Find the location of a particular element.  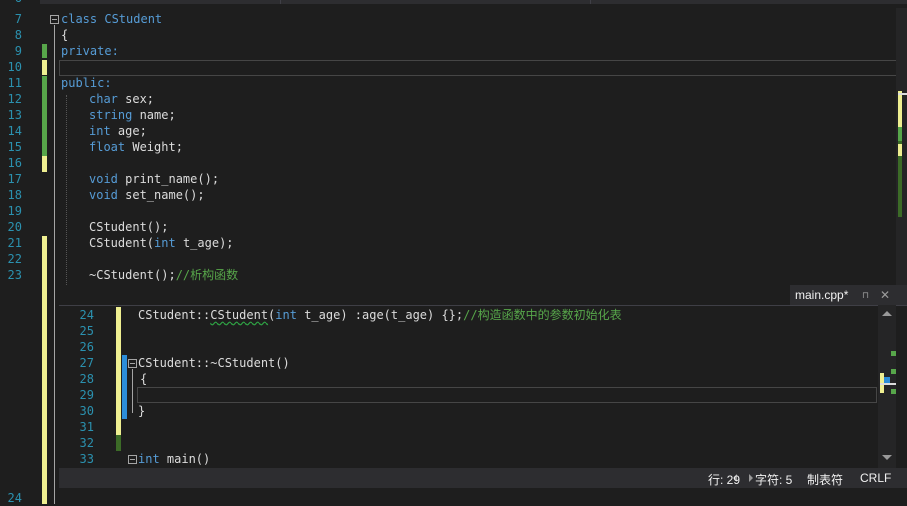

scroll-mark-unsaved is located at coordinates (900, 109).